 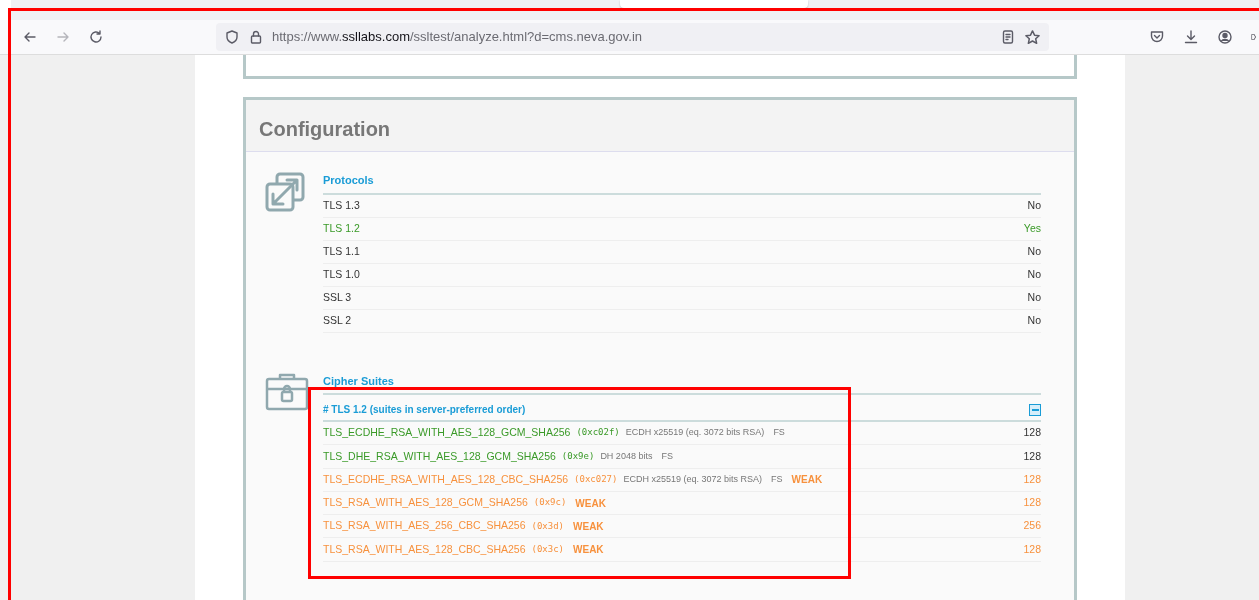 What do you see at coordinates (1157, 37) in the screenshot?
I see `pocket-icon` at bounding box center [1157, 37].